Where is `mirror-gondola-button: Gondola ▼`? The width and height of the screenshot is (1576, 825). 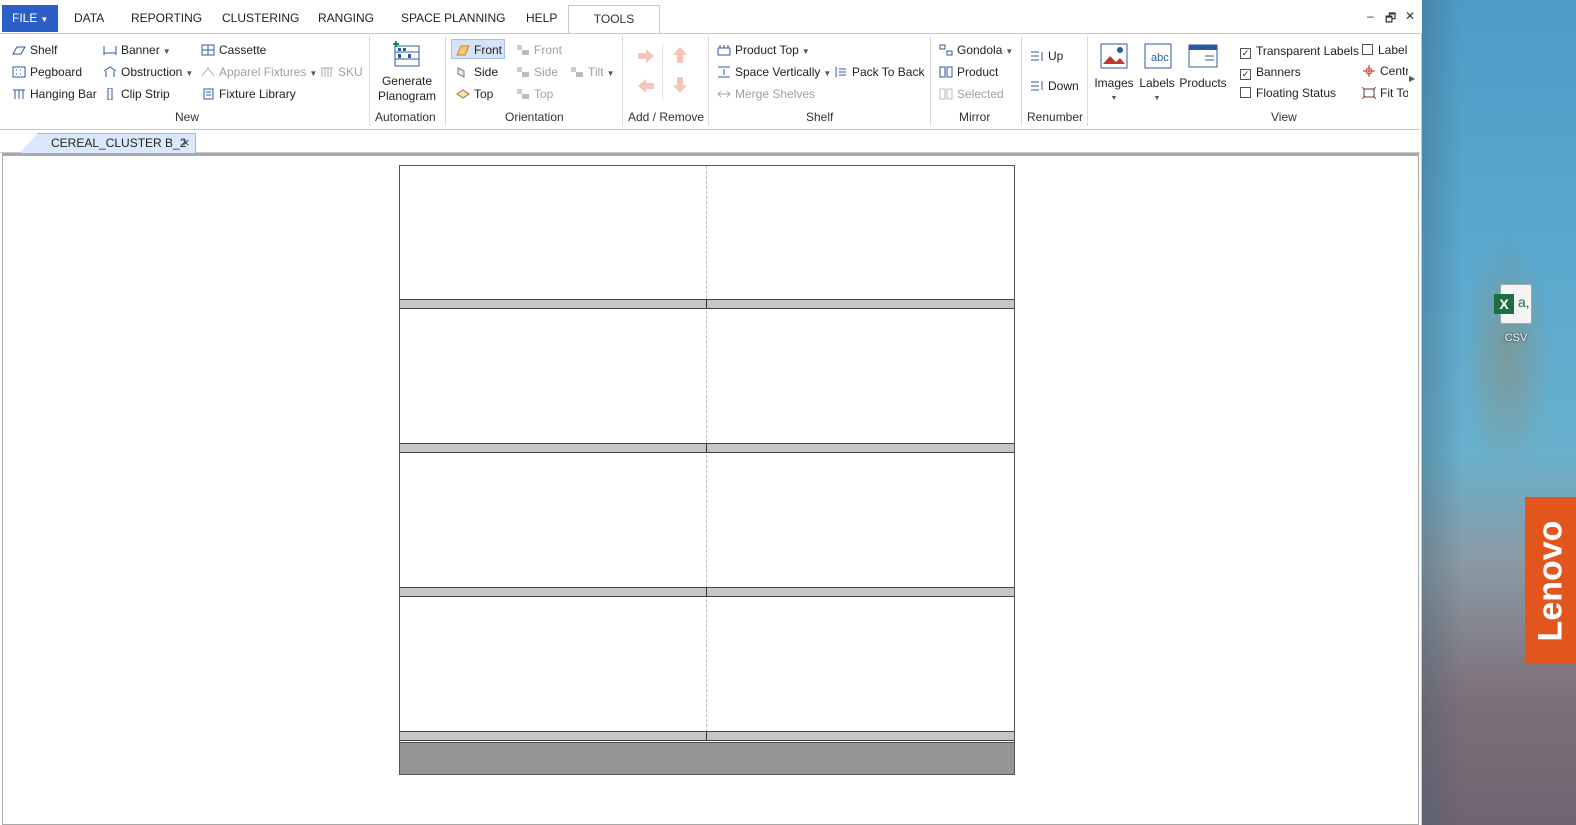
mirror-gondola-button: Gondola ▼ is located at coordinates (976, 50).